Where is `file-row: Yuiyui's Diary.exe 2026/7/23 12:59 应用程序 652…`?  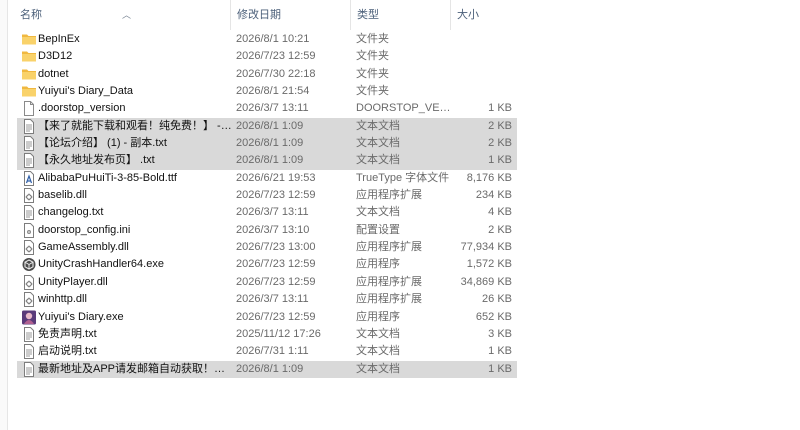 file-row: Yuiyui's Diary.exe 2026/7/23 12:59 应用程序 652… is located at coordinates (267, 317).